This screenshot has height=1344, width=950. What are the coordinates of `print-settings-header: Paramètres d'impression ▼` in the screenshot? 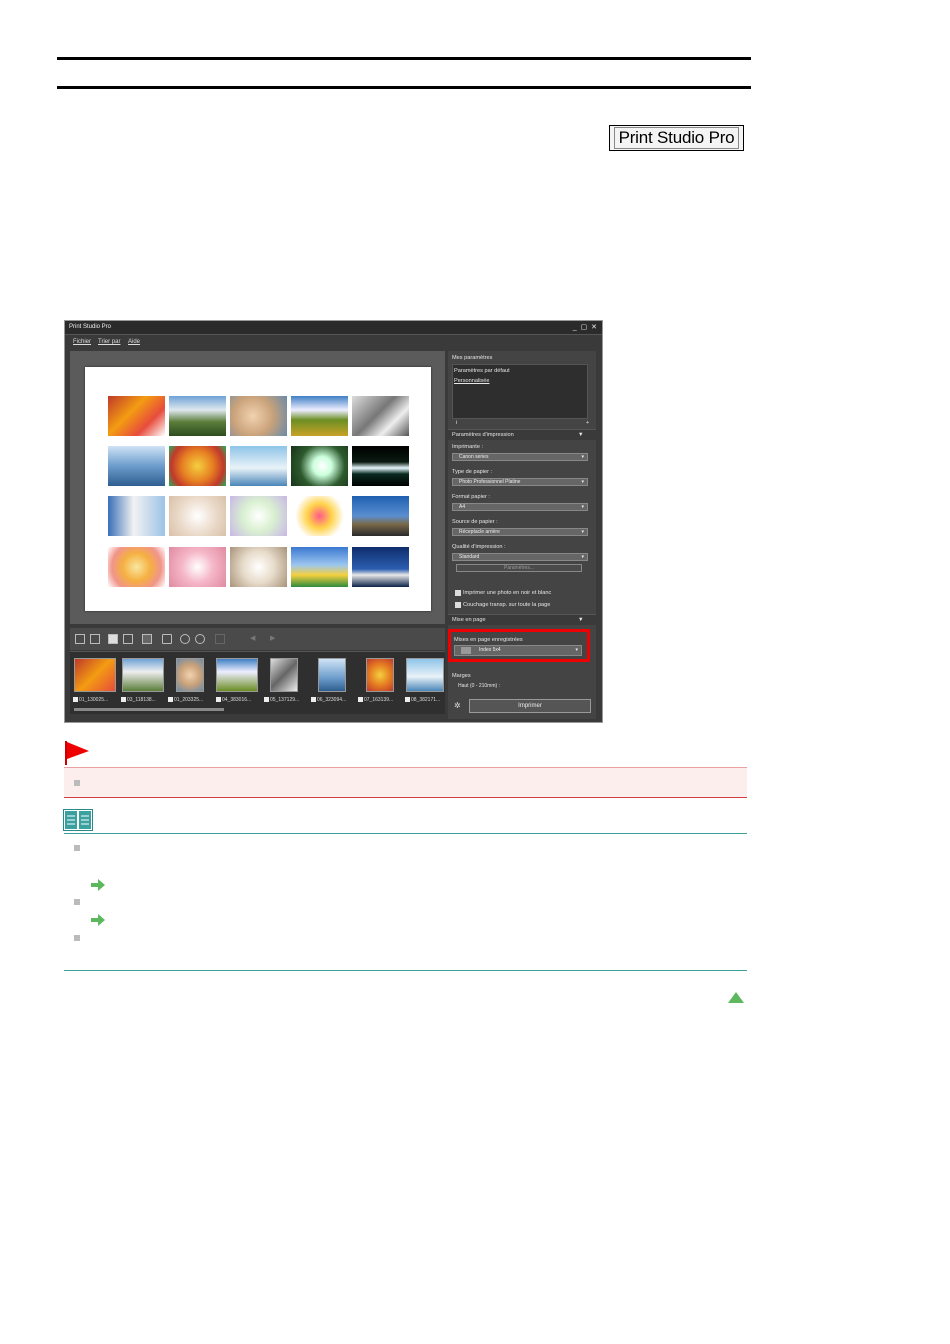 It's located at (522, 434).